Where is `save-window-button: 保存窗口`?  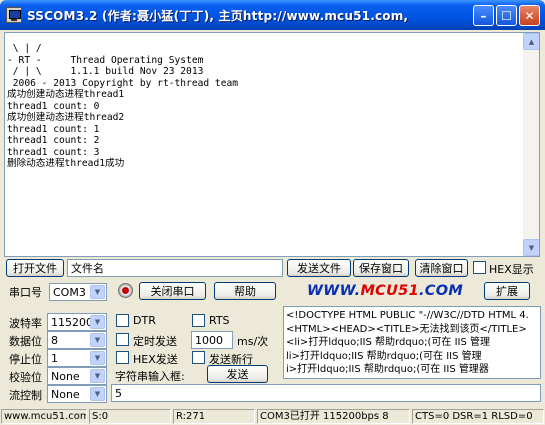
save-window-button: 保存窗口 is located at coordinates (381, 268).